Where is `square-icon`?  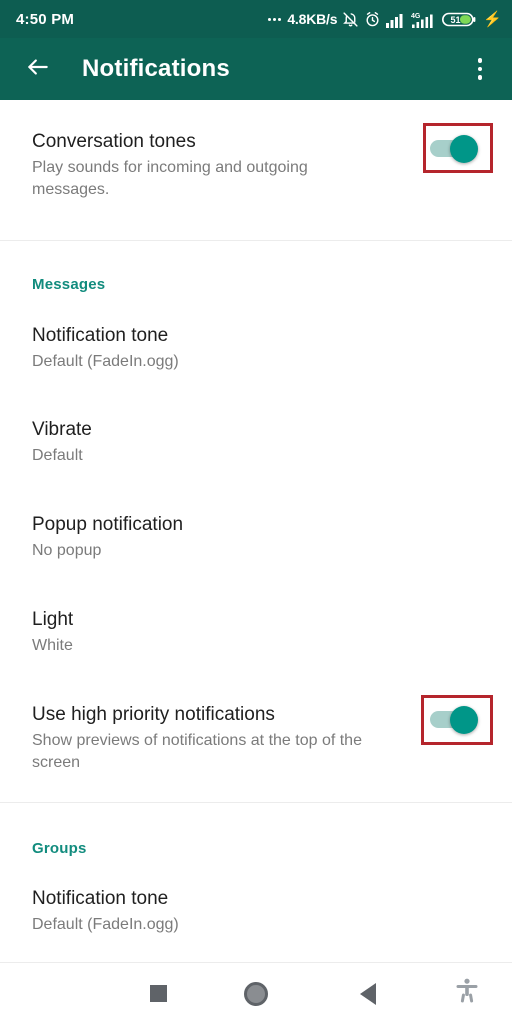
square-icon is located at coordinates (158, 993).